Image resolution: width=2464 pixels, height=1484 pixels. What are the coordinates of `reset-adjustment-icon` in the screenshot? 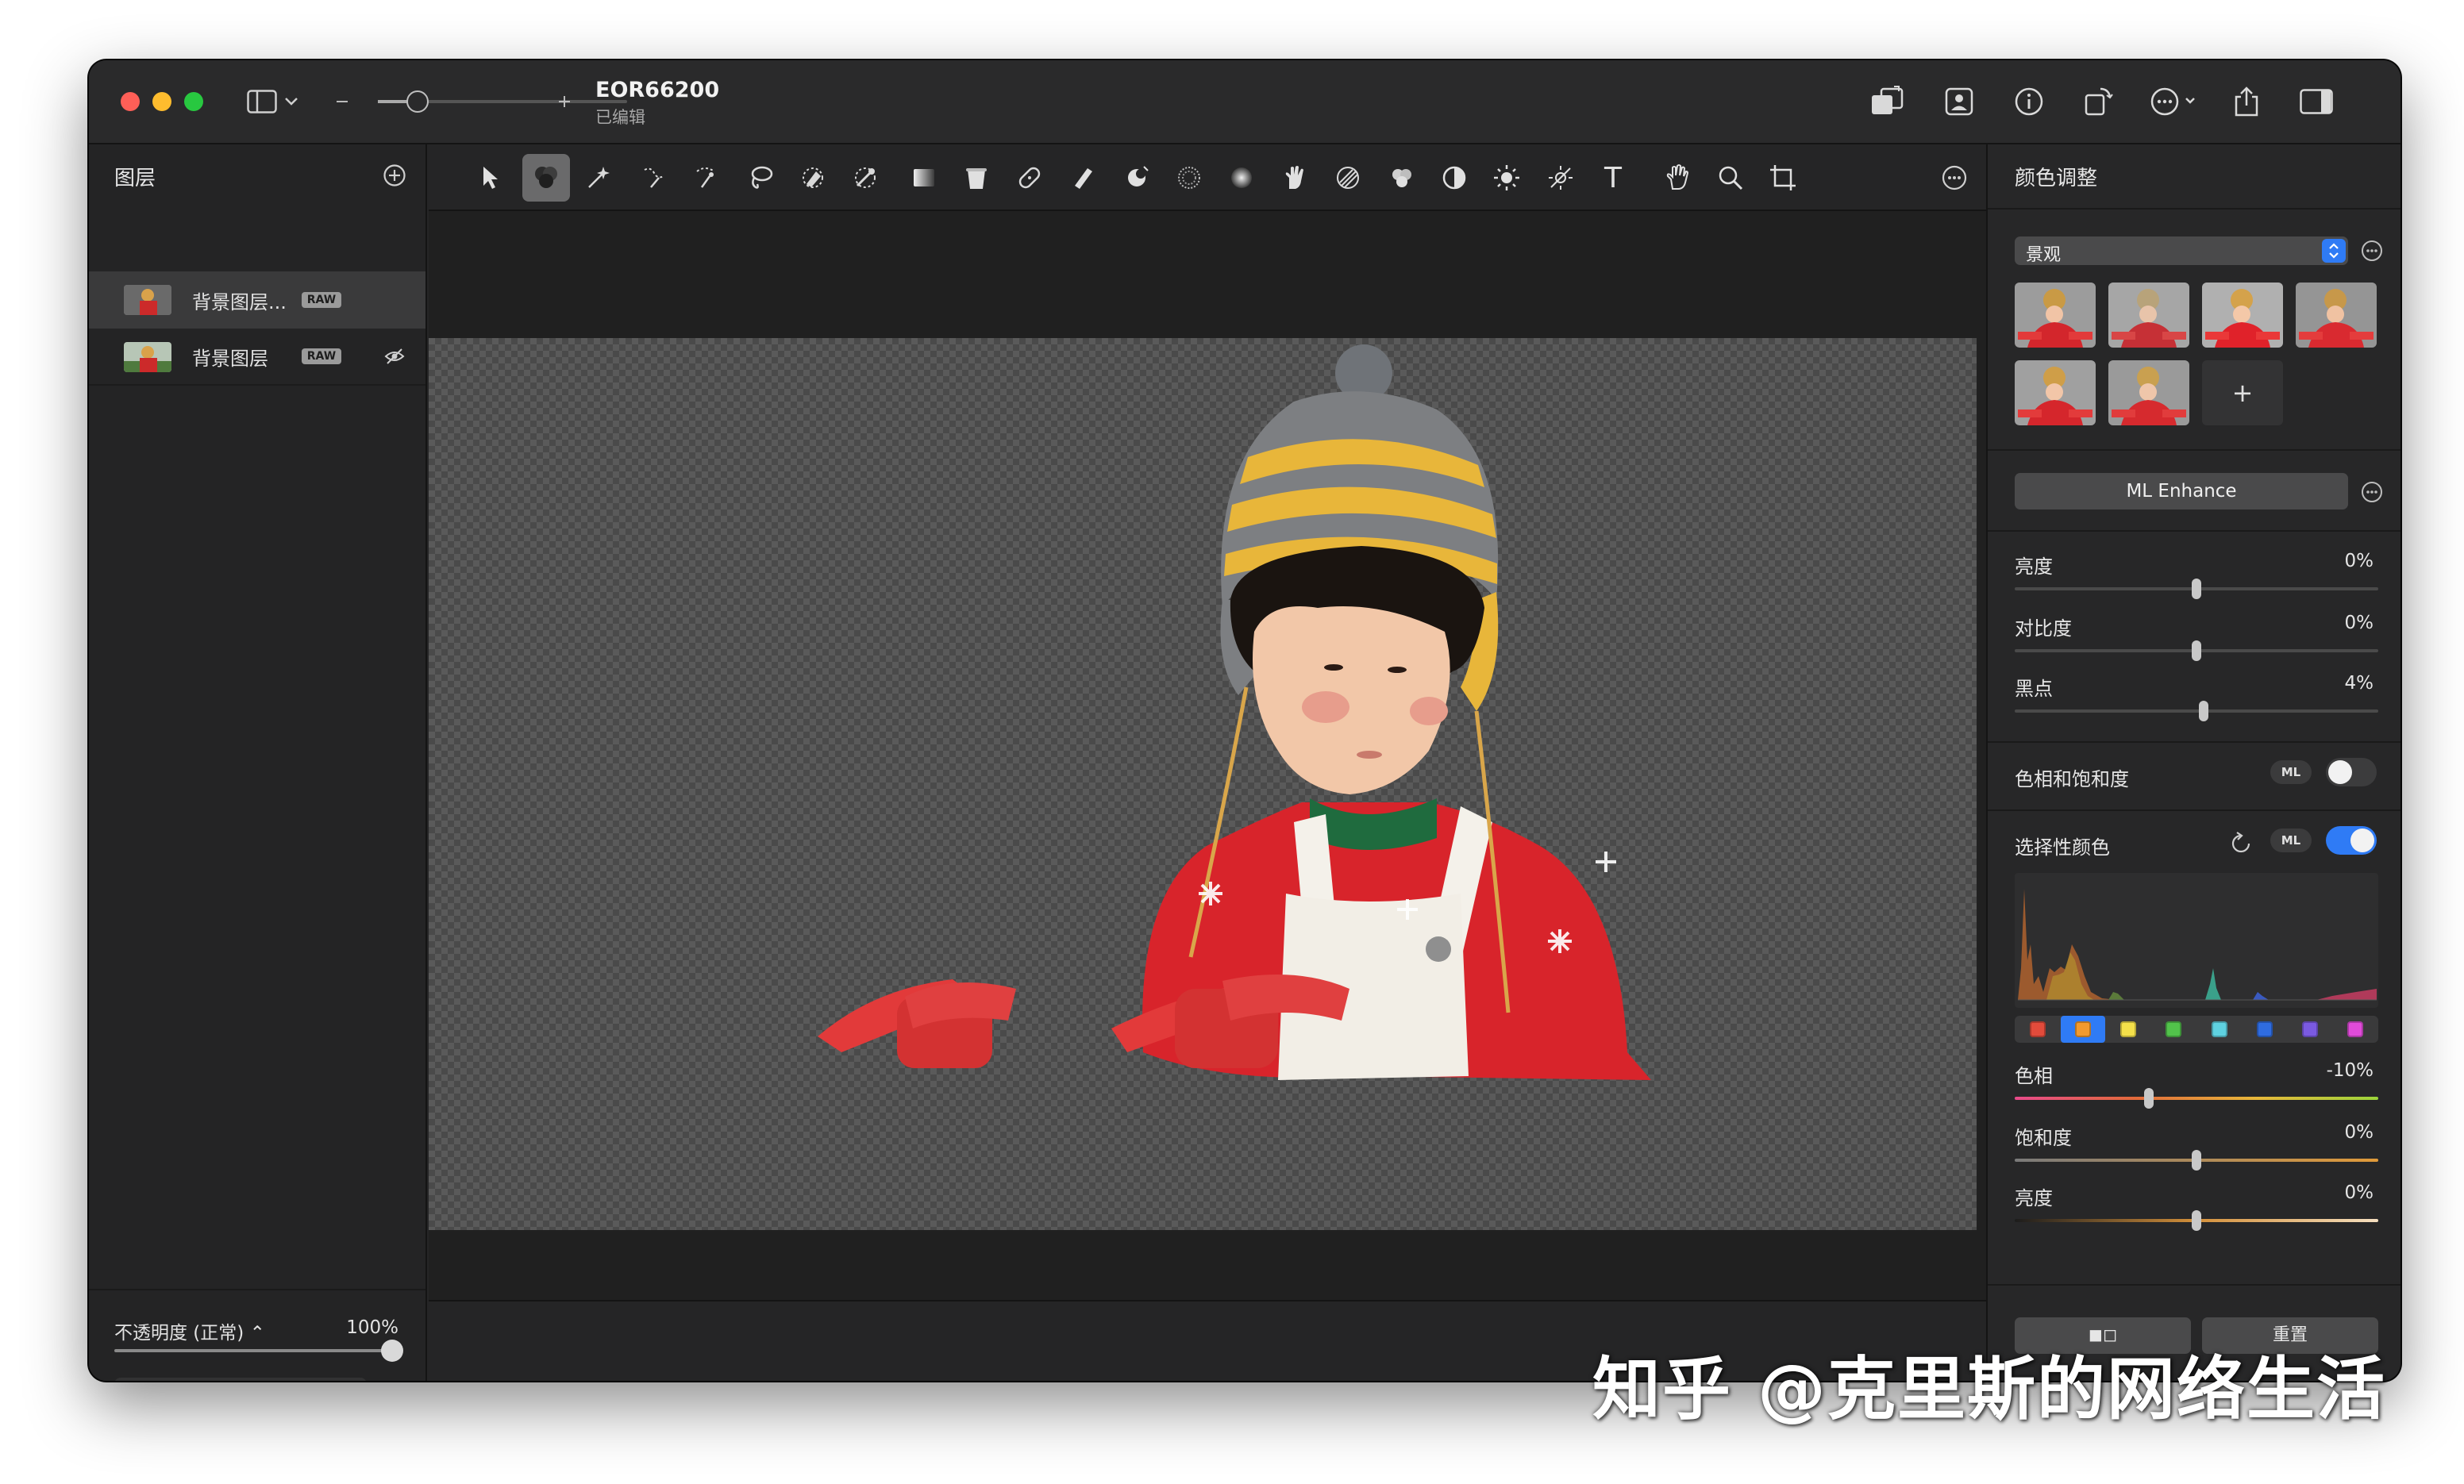 It's located at (2240, 845).